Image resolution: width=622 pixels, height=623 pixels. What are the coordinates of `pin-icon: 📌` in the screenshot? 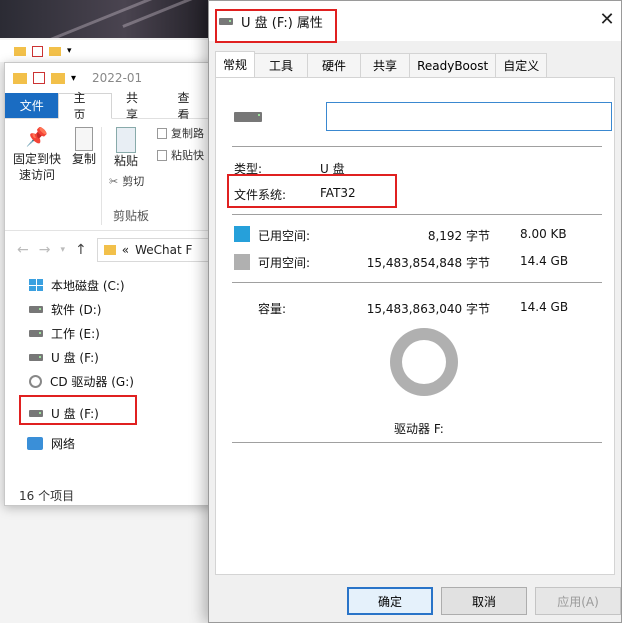 It's located at (37, 137).